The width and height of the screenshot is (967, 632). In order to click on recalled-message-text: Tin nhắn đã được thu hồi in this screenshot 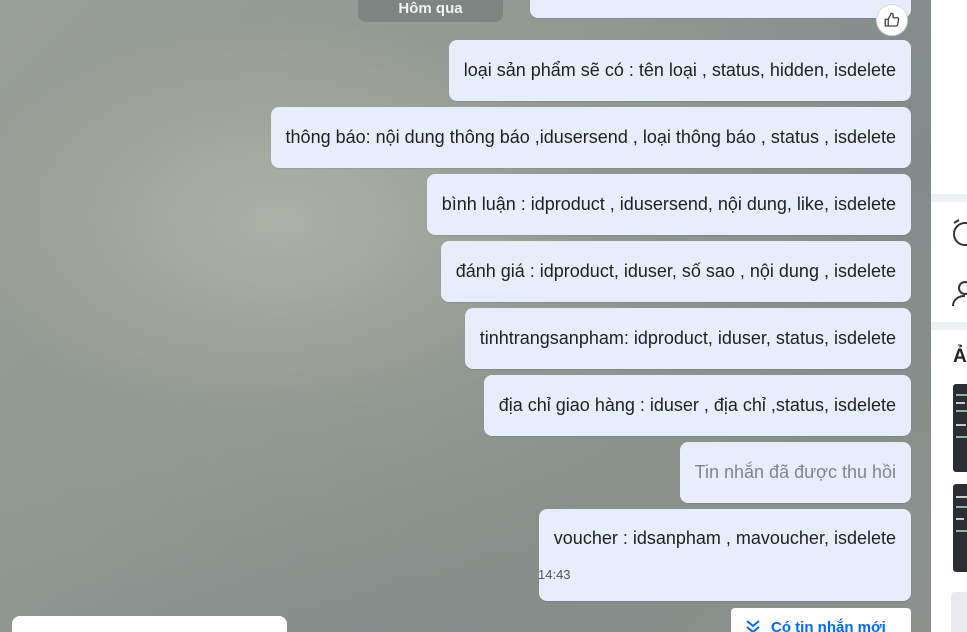, I will do `click(795, 472)`.